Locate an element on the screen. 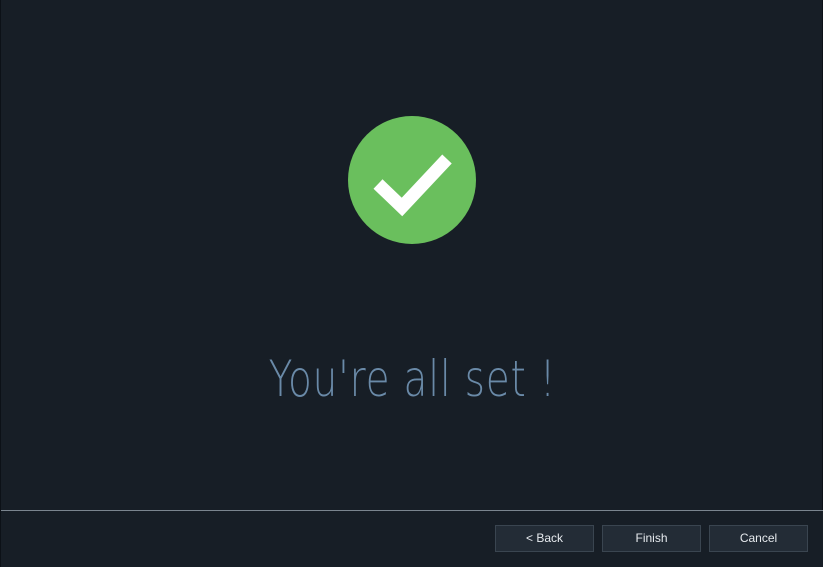 The image size is (823, 567). finish-button: Finish is located at coordinates (651, 538).